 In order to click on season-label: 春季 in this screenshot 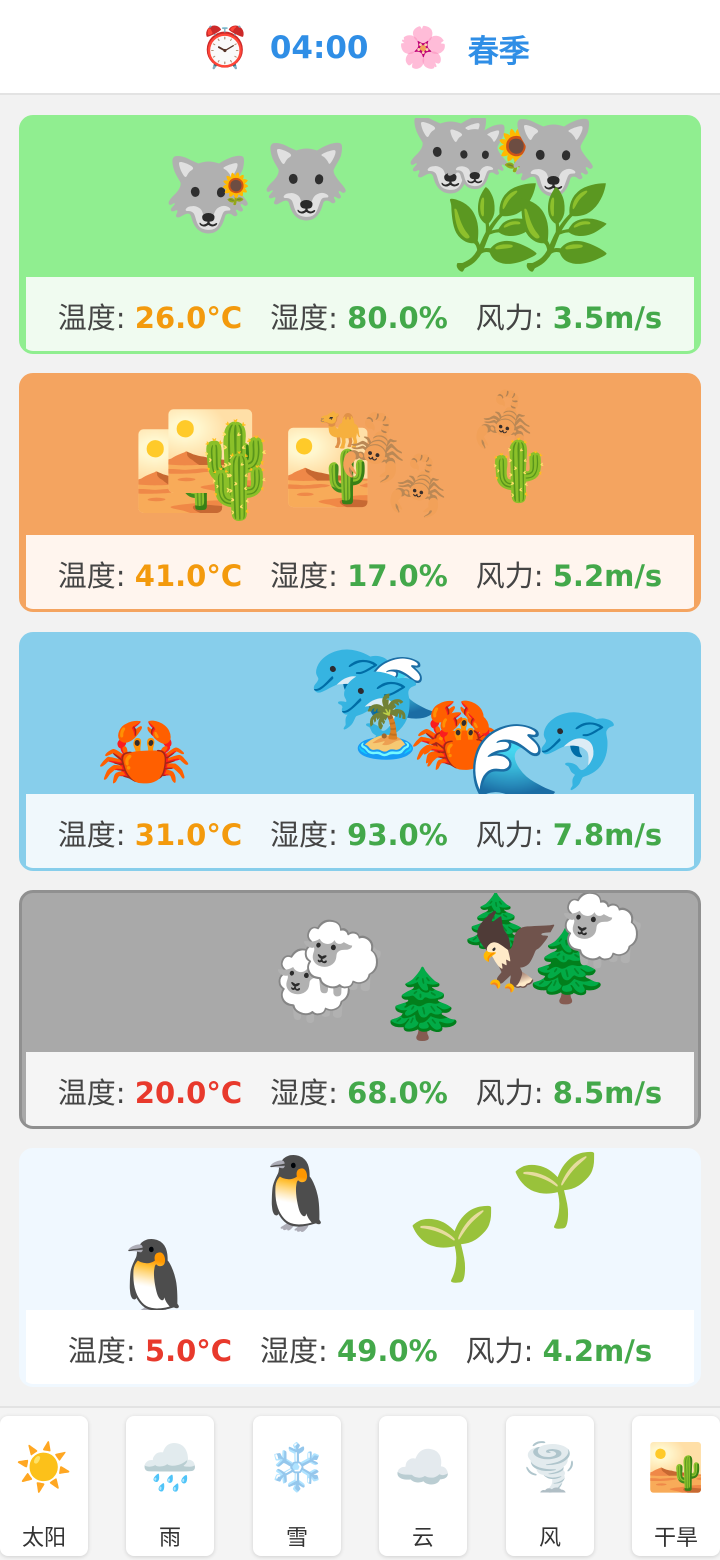, I will do `click(498, 51)`.